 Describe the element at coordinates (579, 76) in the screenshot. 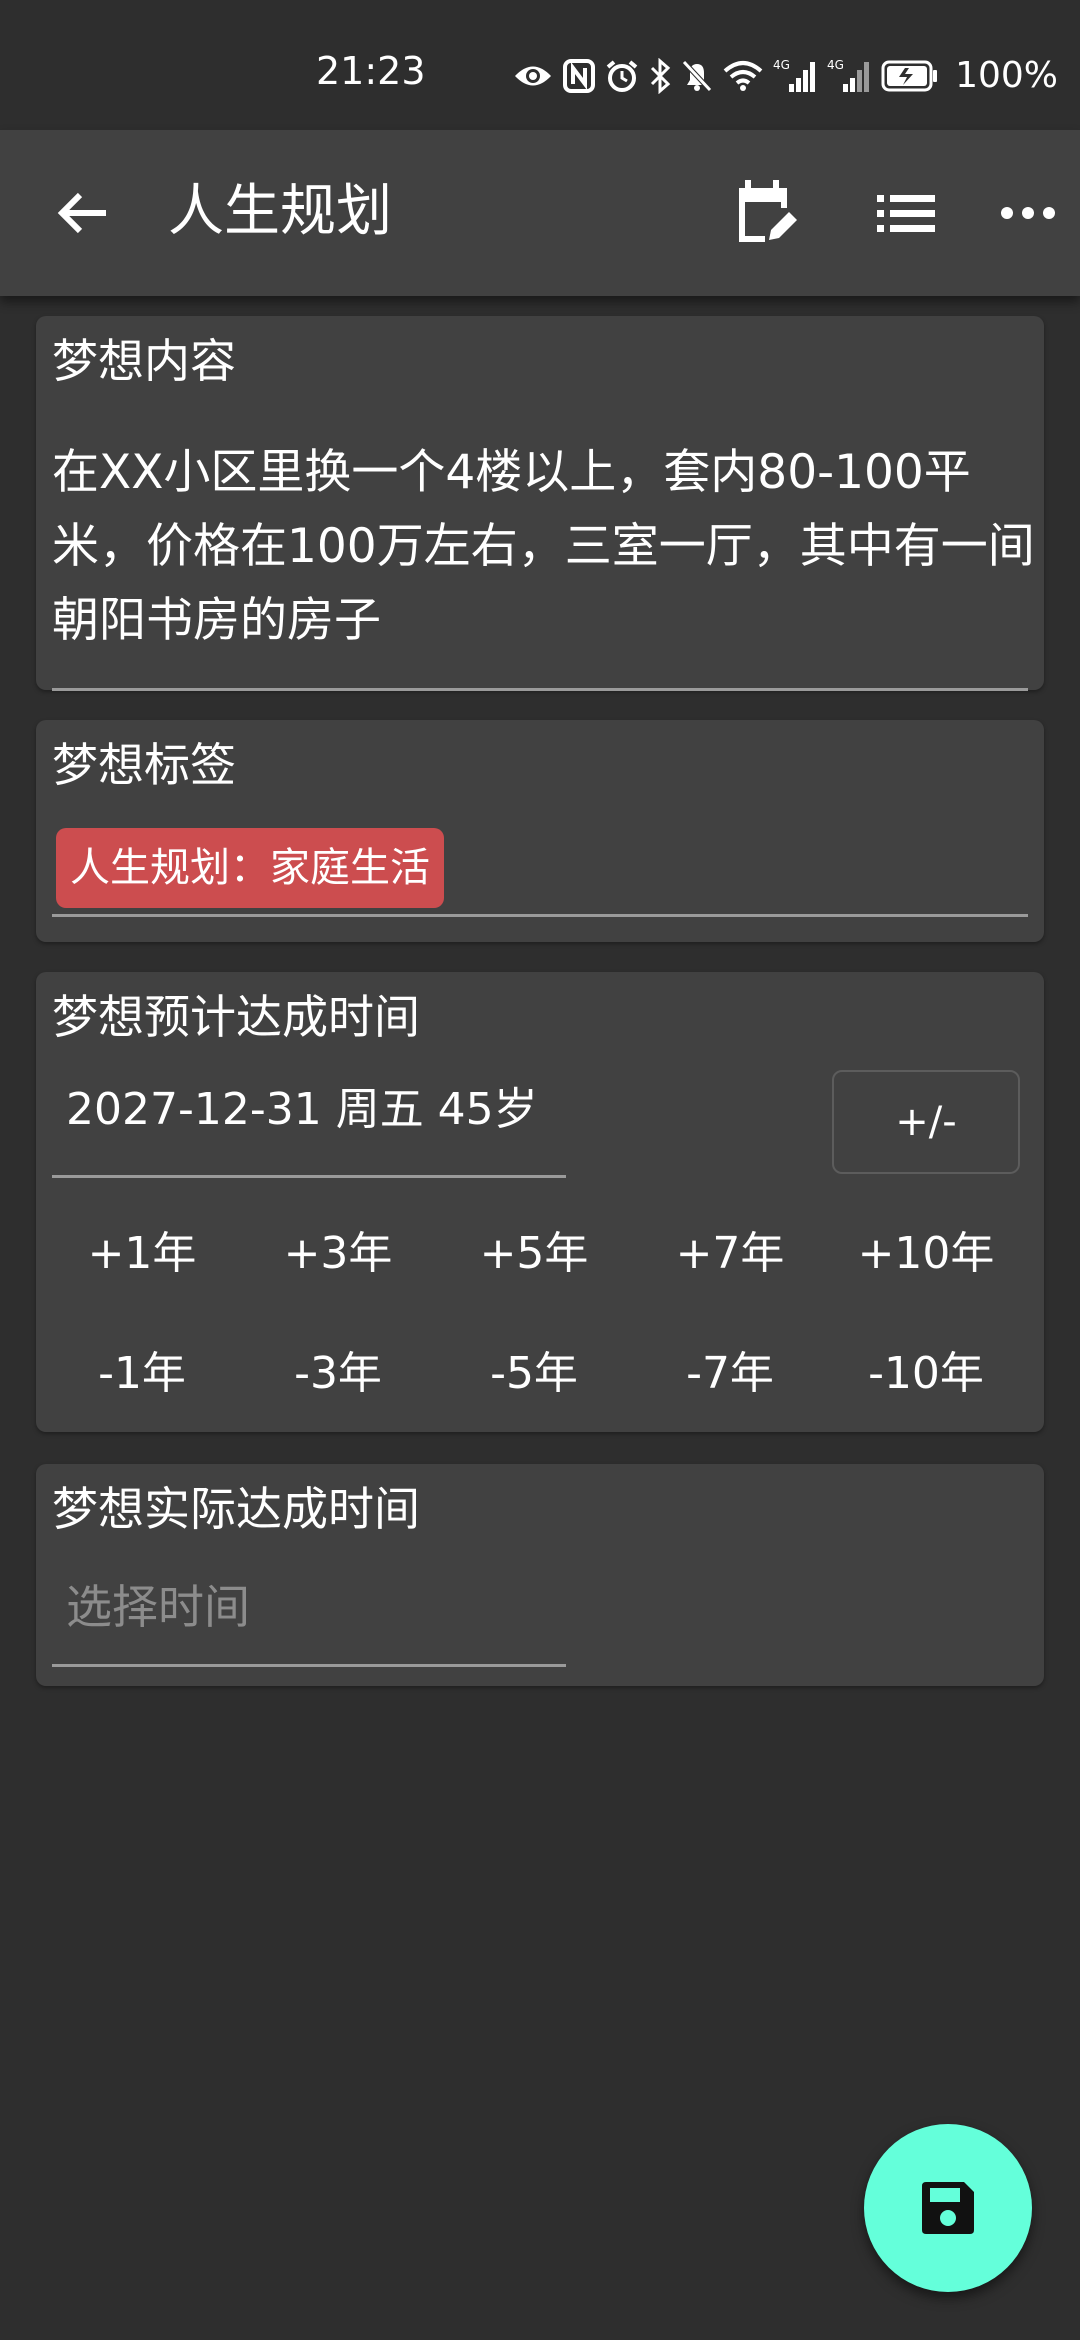

I see `nfc-icon` at that location.